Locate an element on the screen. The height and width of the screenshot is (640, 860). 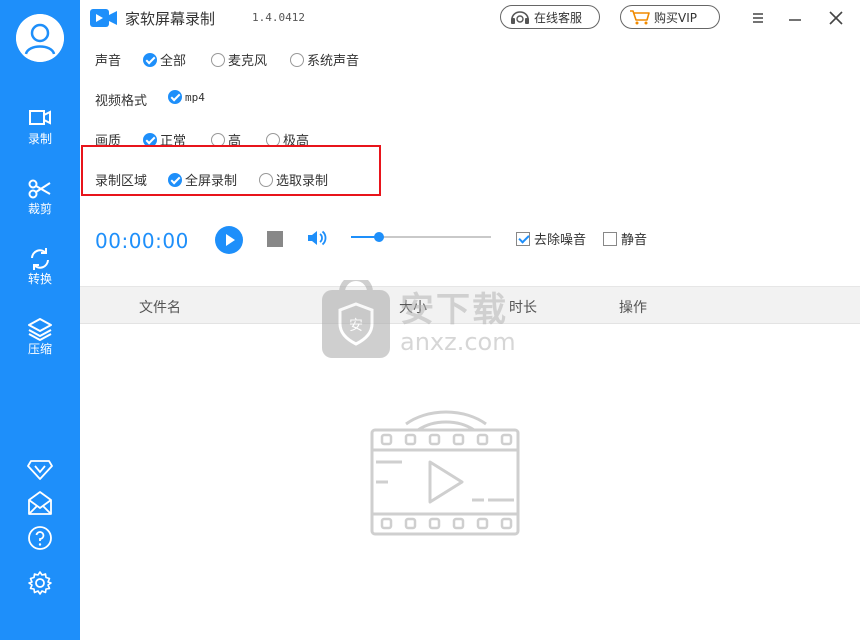
convert-icon is located at coordinates (40, 259).